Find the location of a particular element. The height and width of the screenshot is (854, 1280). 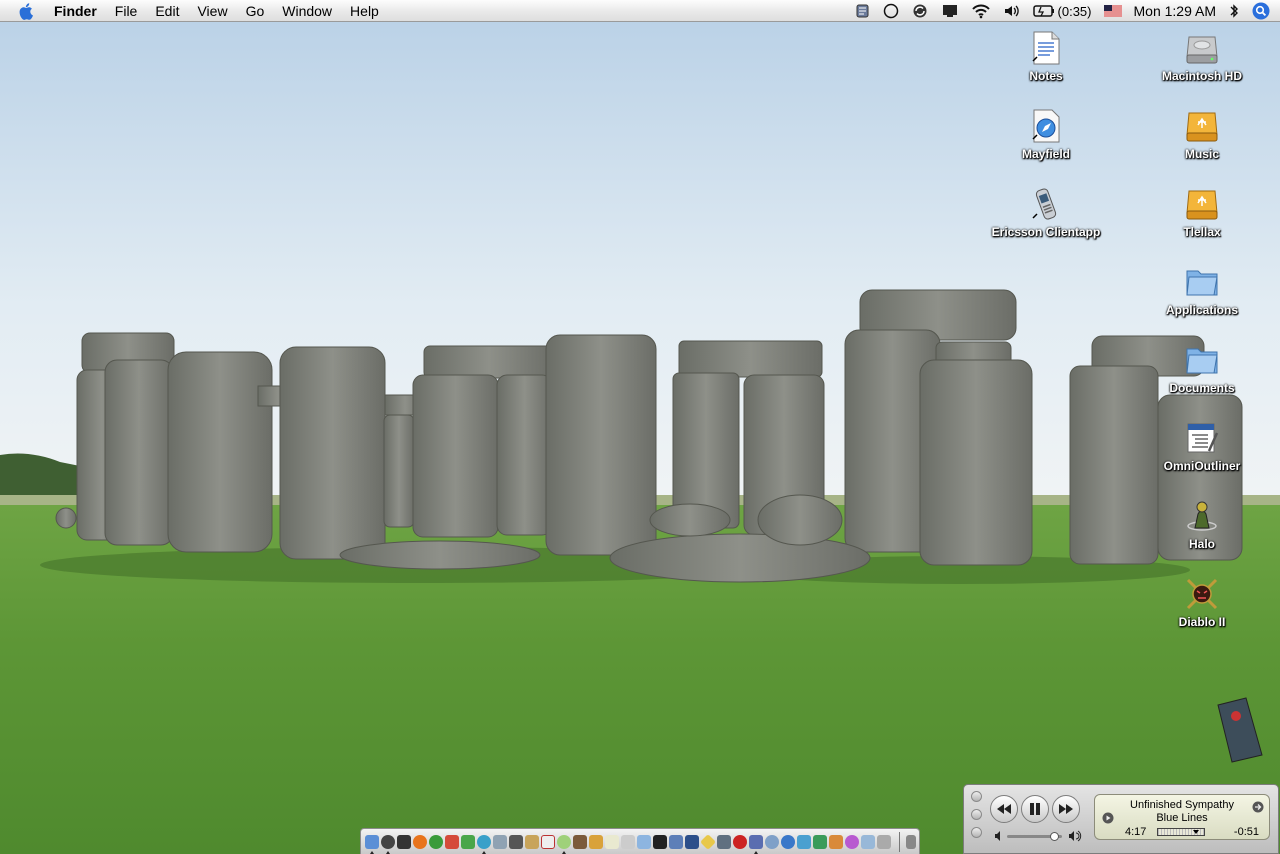

menu-file: File is located at coordinates (126, 11).